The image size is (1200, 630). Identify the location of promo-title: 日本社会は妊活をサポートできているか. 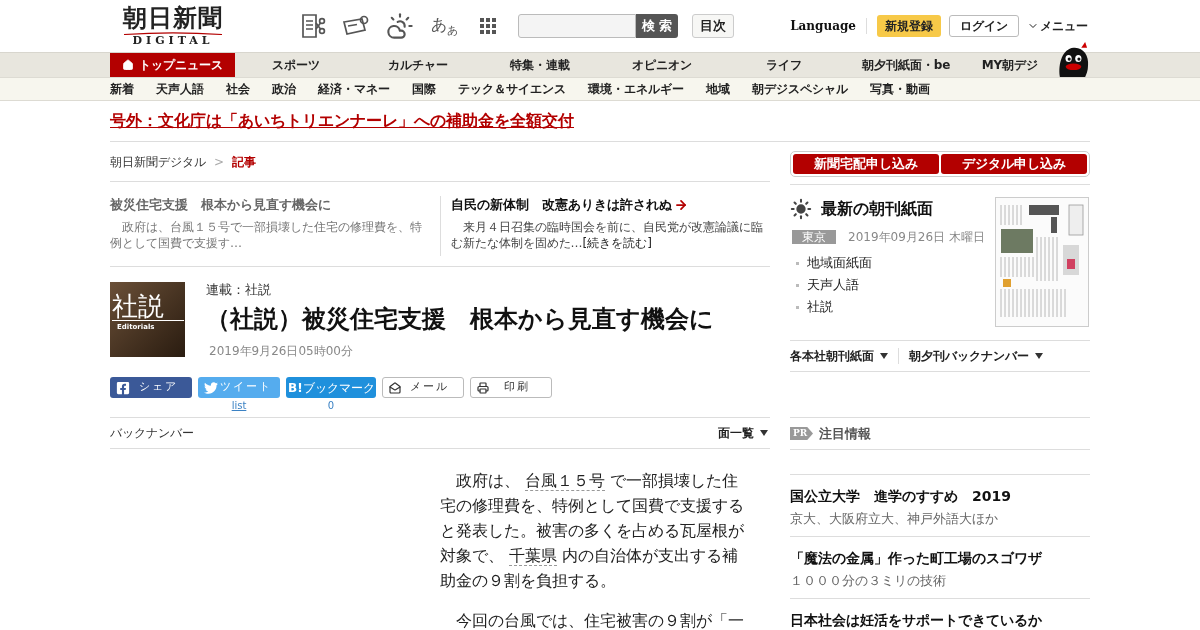
(940, 620).